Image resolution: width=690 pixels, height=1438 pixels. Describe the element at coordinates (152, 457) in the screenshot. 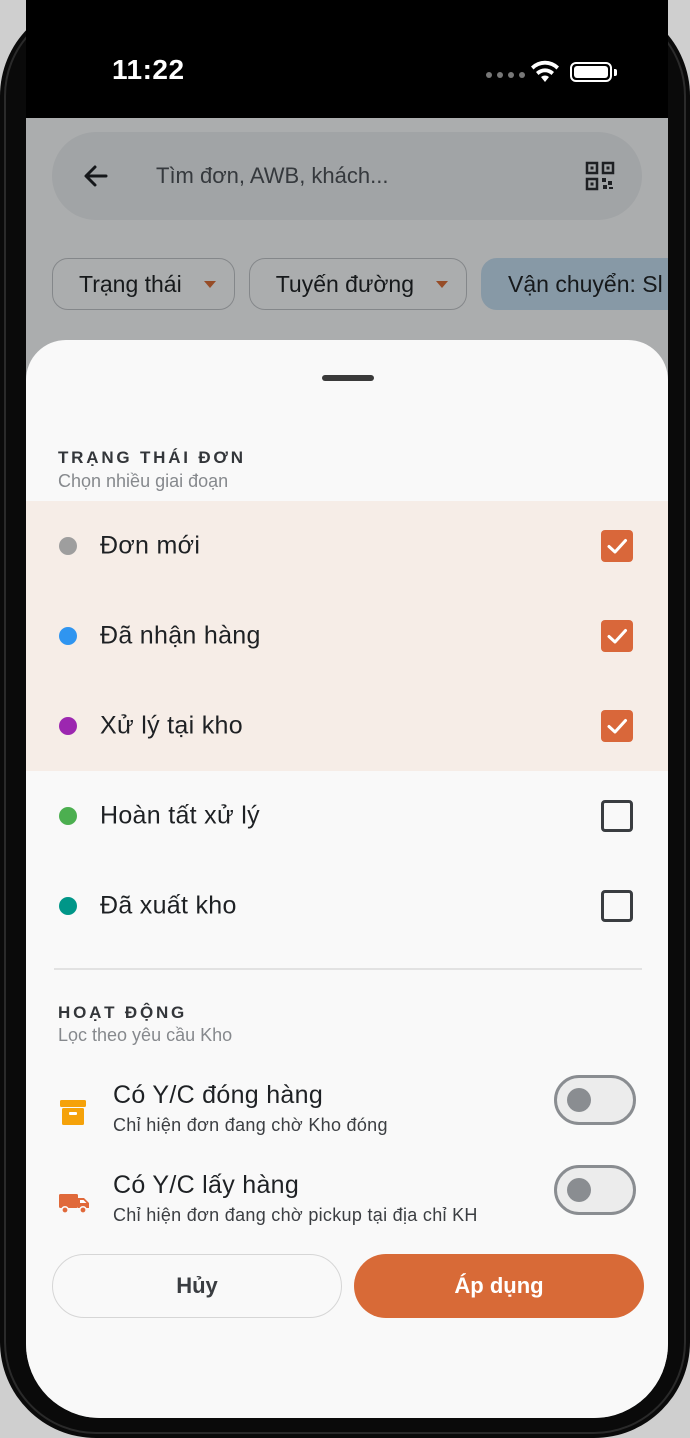

I see `status-section-title: TRẠNG THÁI ĐƠN` at that location.